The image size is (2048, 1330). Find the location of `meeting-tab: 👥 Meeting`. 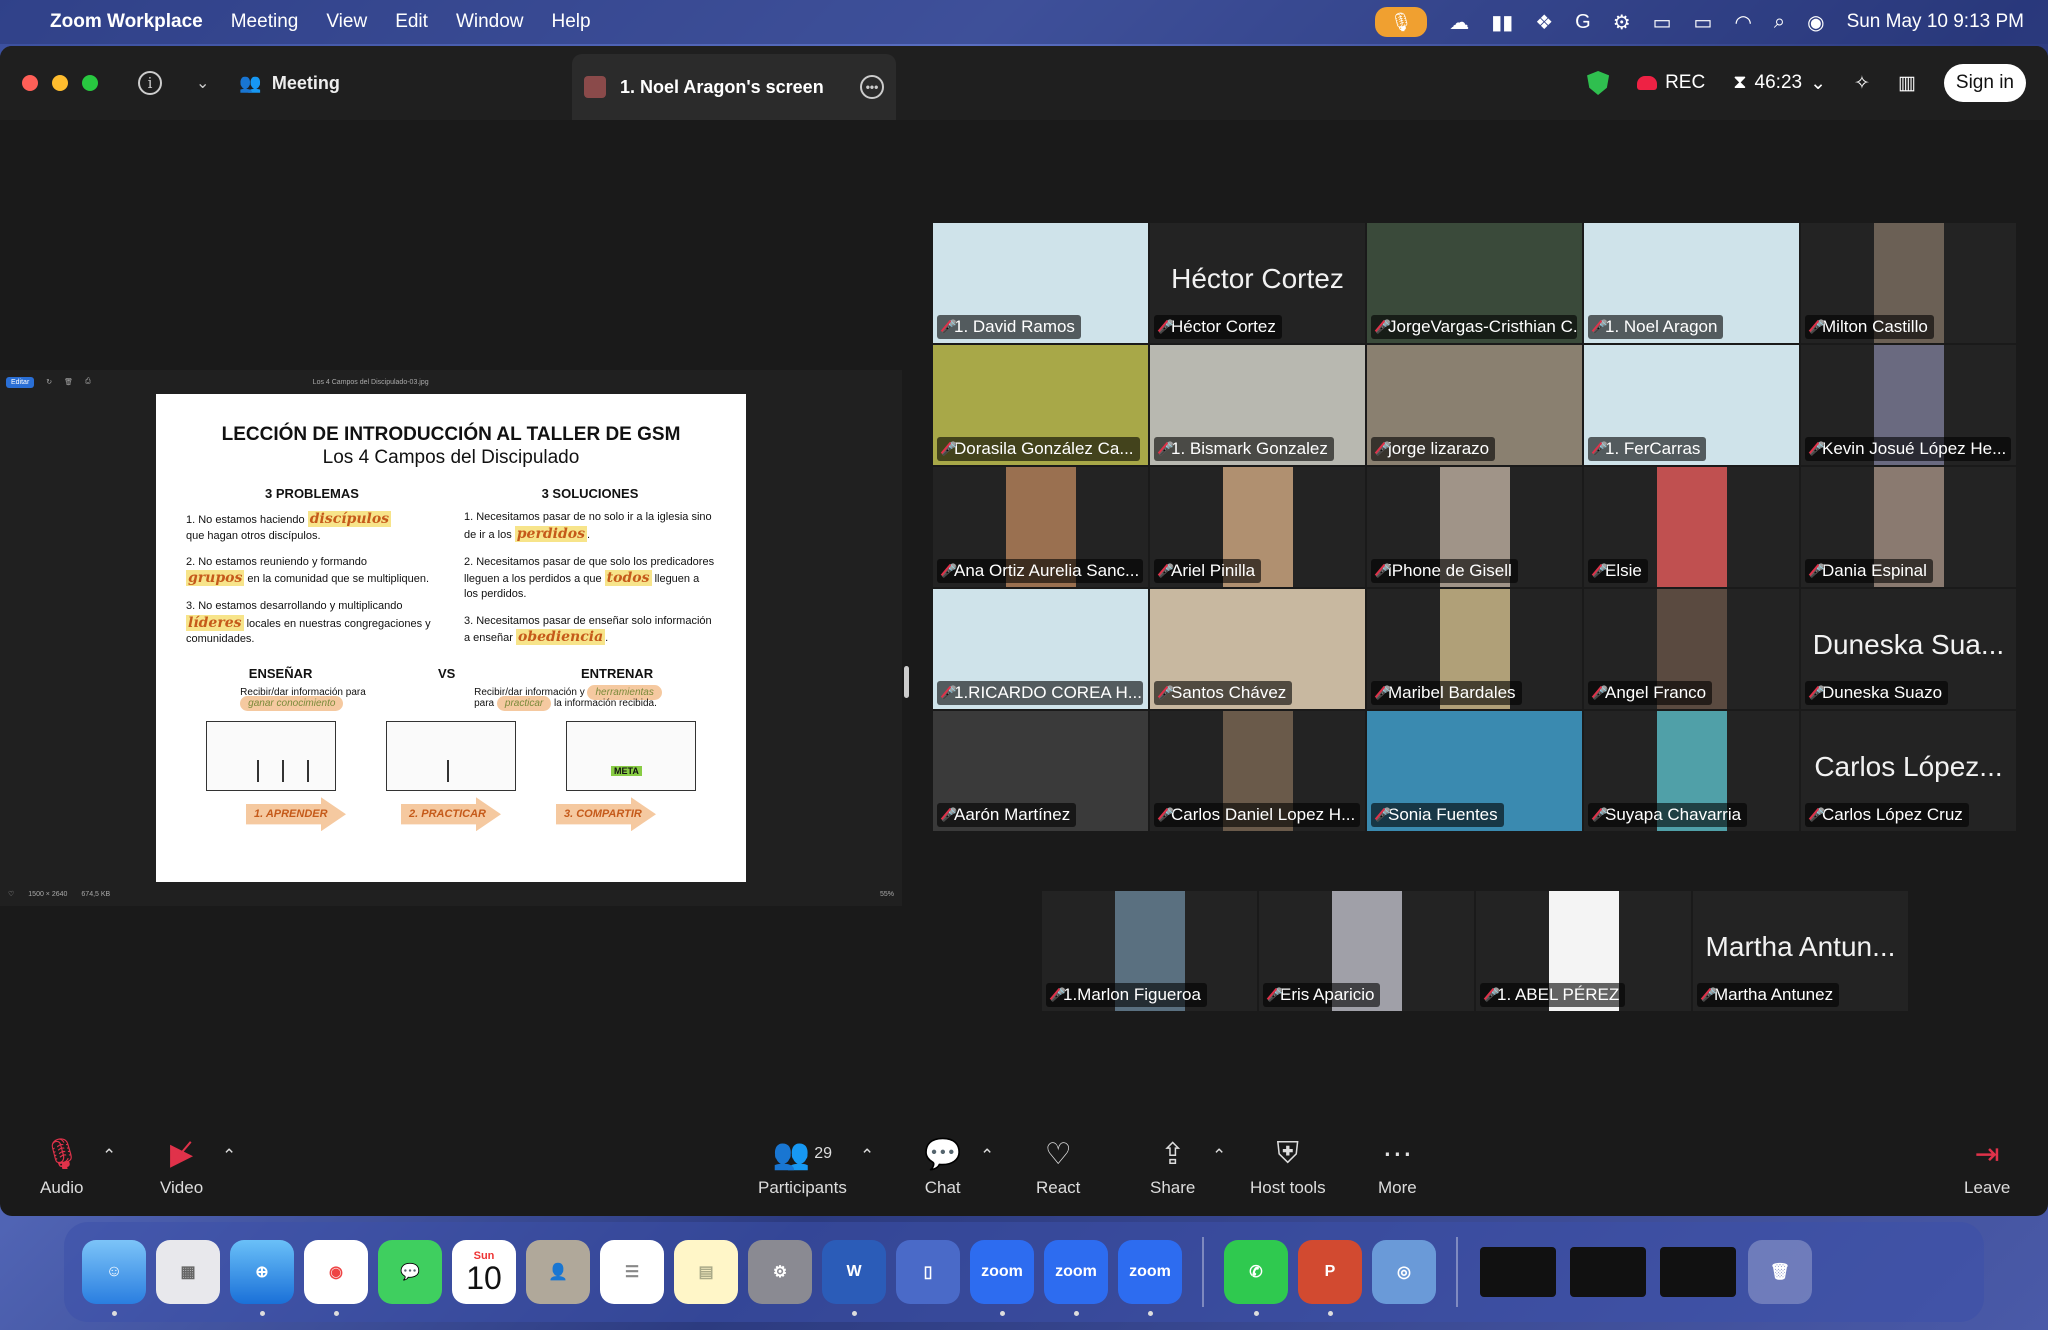

meeting-tab: 👥 Meeting is located at coordinates (289, 83).